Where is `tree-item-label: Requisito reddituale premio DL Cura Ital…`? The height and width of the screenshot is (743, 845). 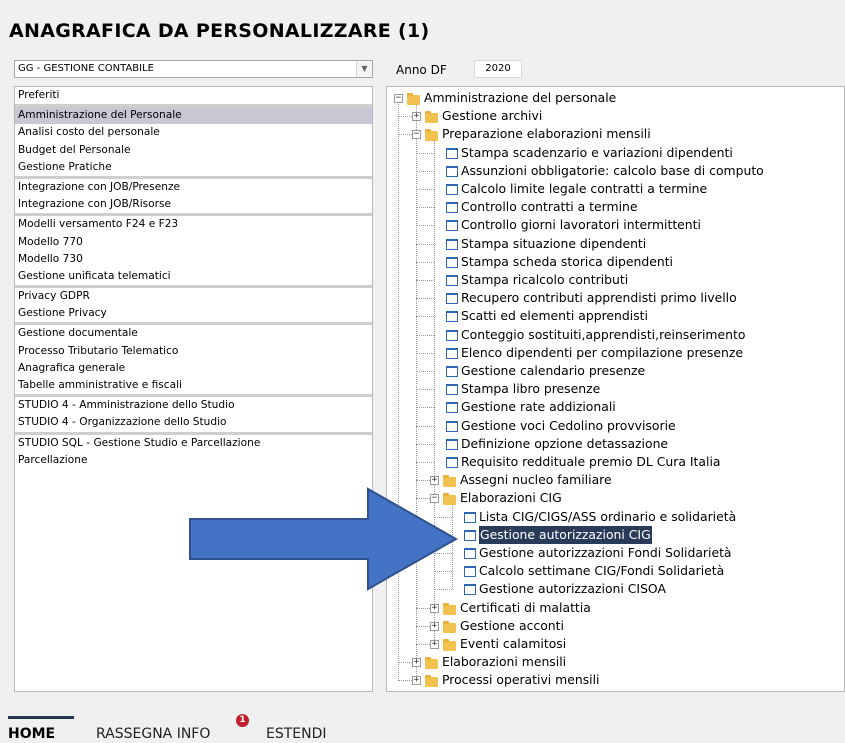
tree-item-label: Requisito reddituale premio DL Cura Ital… is located at coordinates (591, 461).